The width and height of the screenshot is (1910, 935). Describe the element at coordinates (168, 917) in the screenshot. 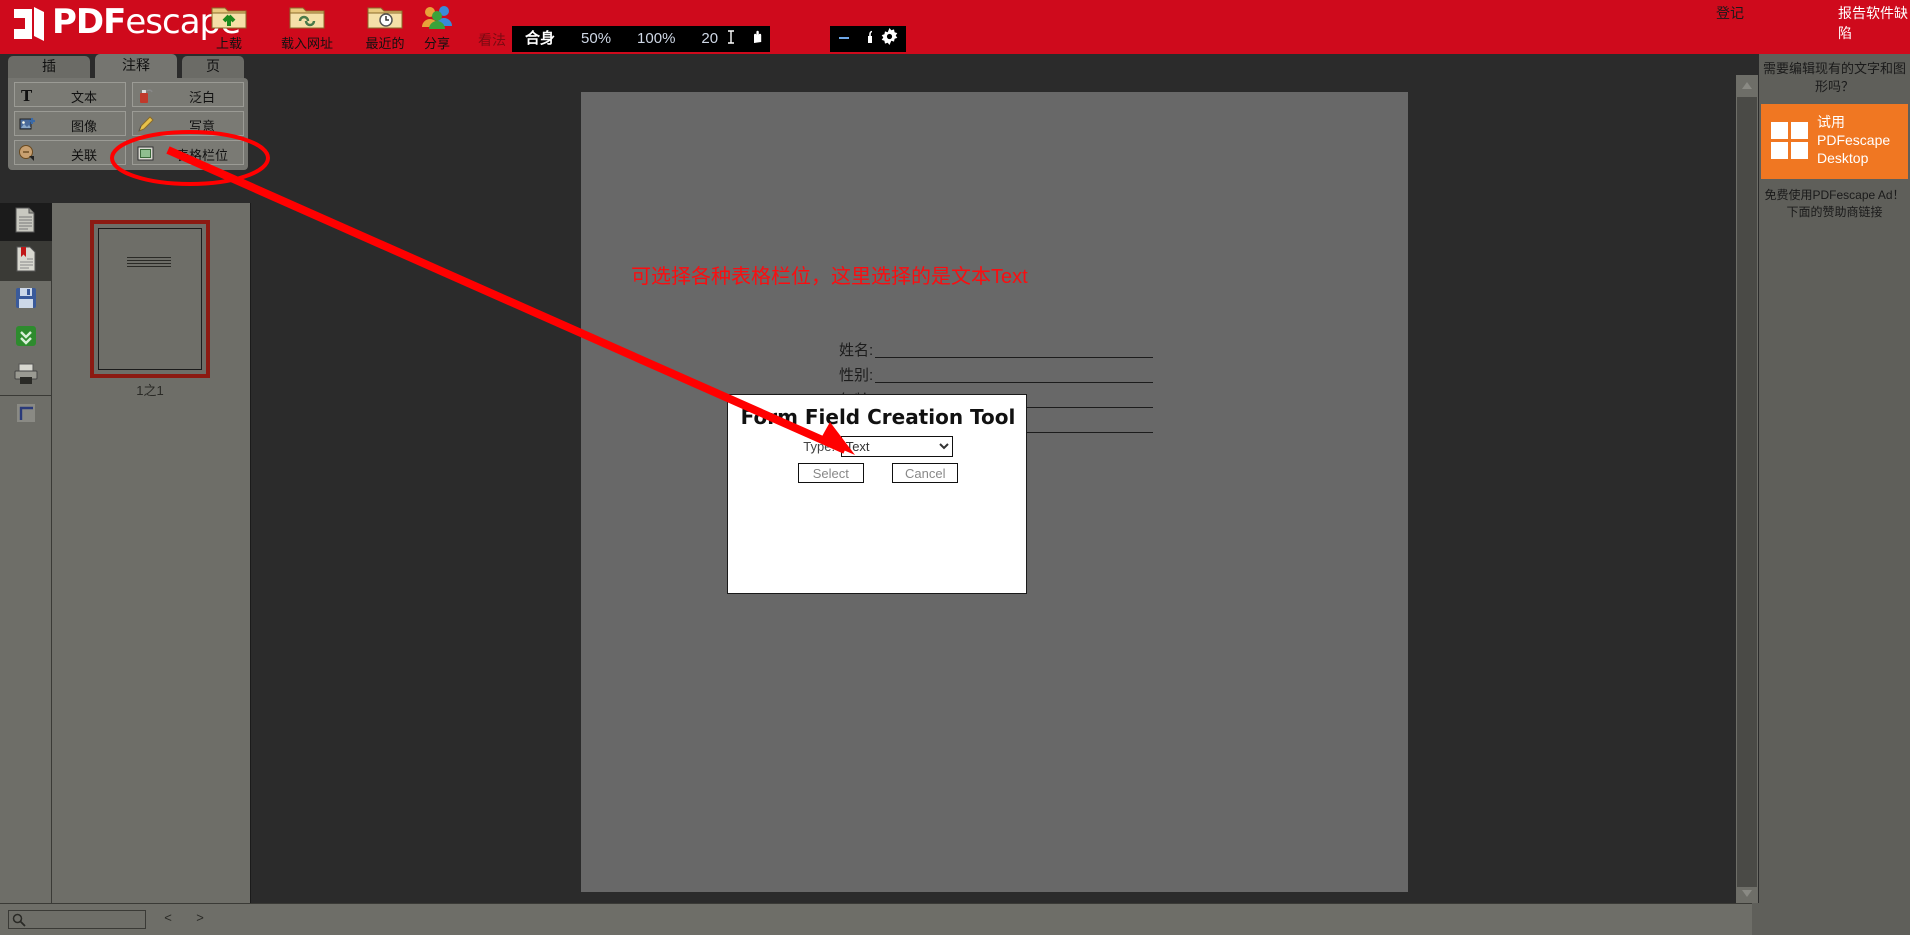

I see `search-prev-button: <` at that location.